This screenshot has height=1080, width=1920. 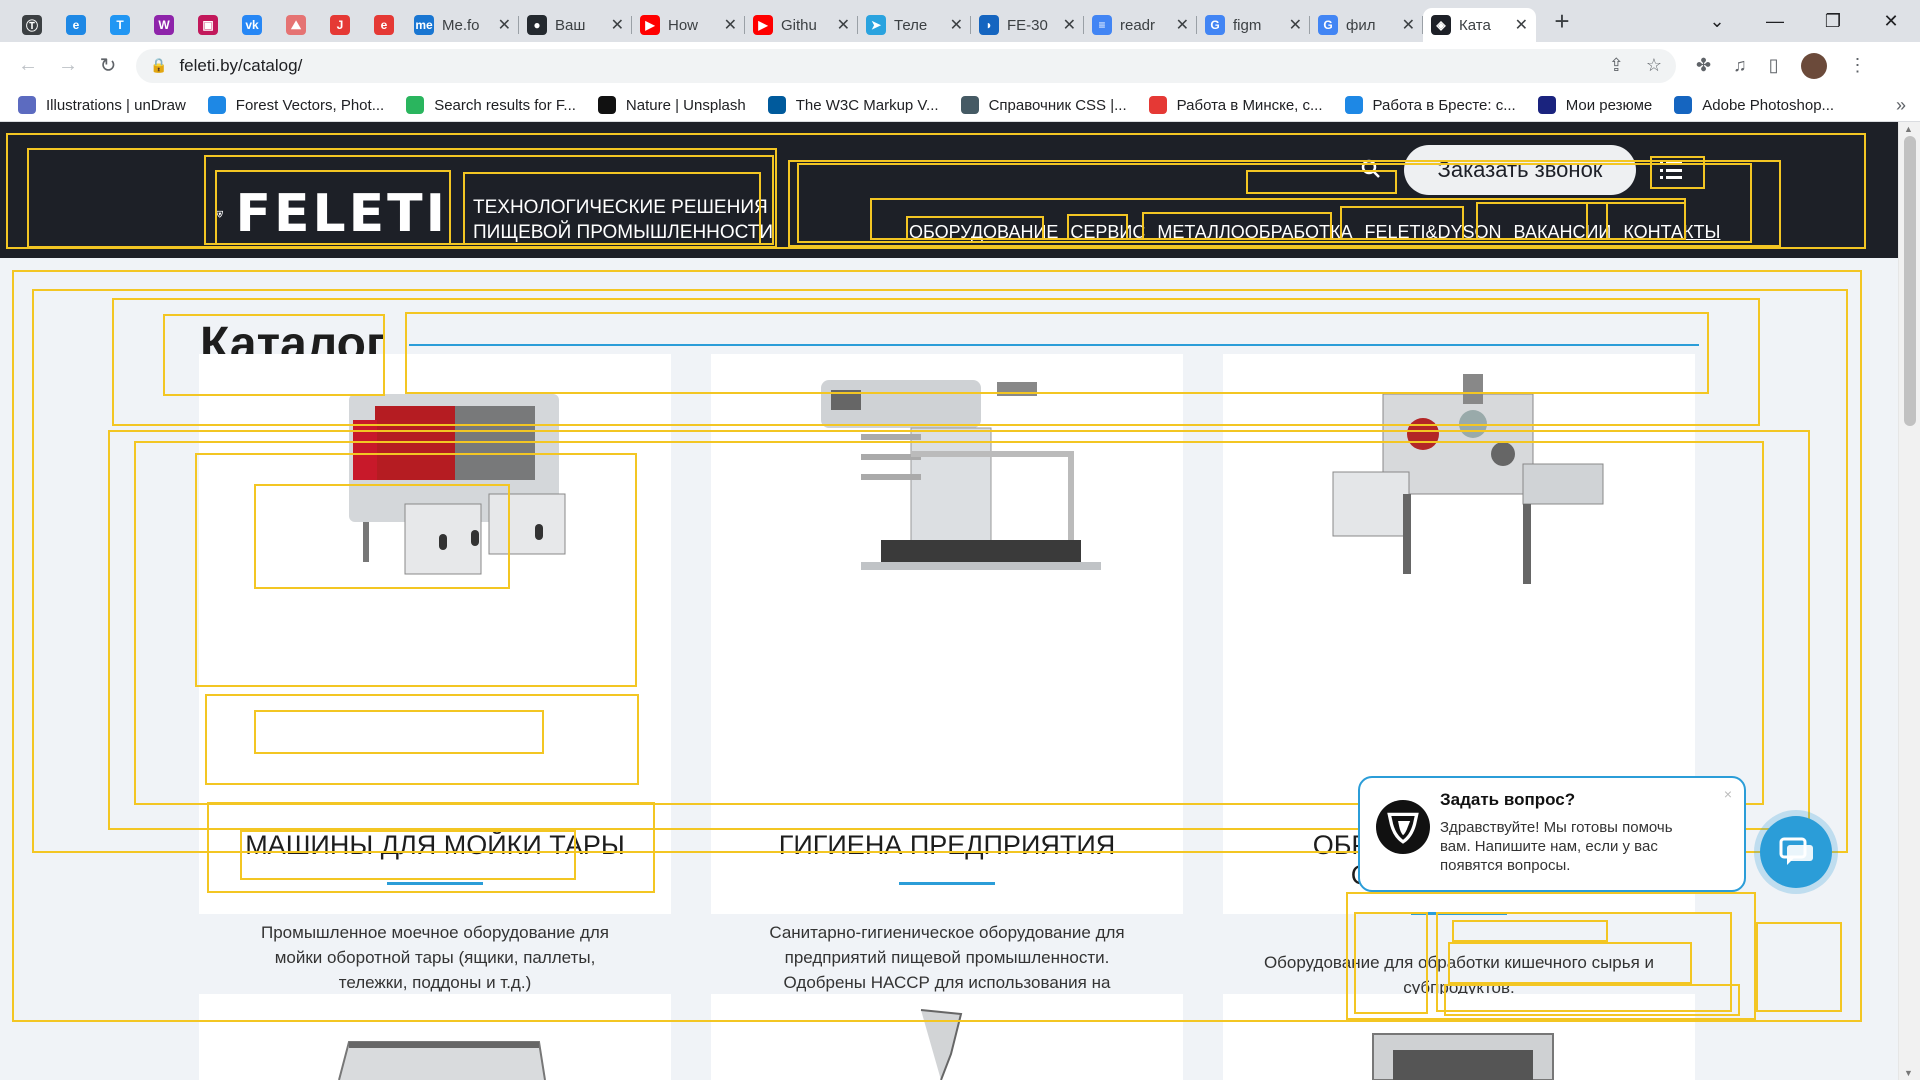 I want to click on feleti-shield-icon, so click(x=1403, y=828).